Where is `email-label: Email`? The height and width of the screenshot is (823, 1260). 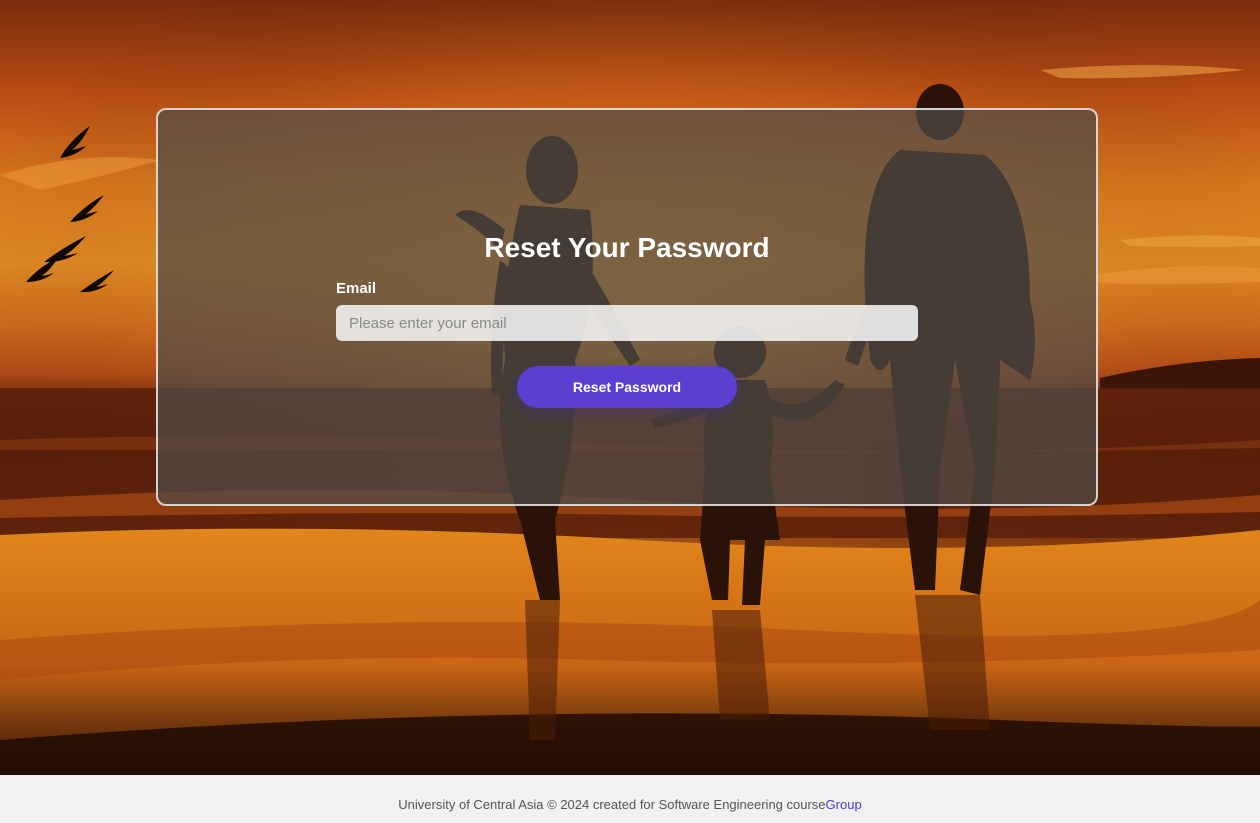
email-label: Email is located at coordinates (356, 288).